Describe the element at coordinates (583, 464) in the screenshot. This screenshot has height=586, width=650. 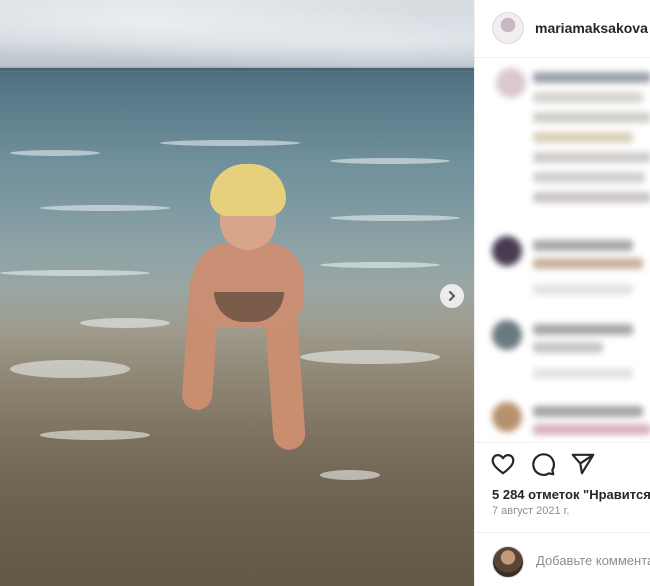
I see `paper-plane-icon` at that location.